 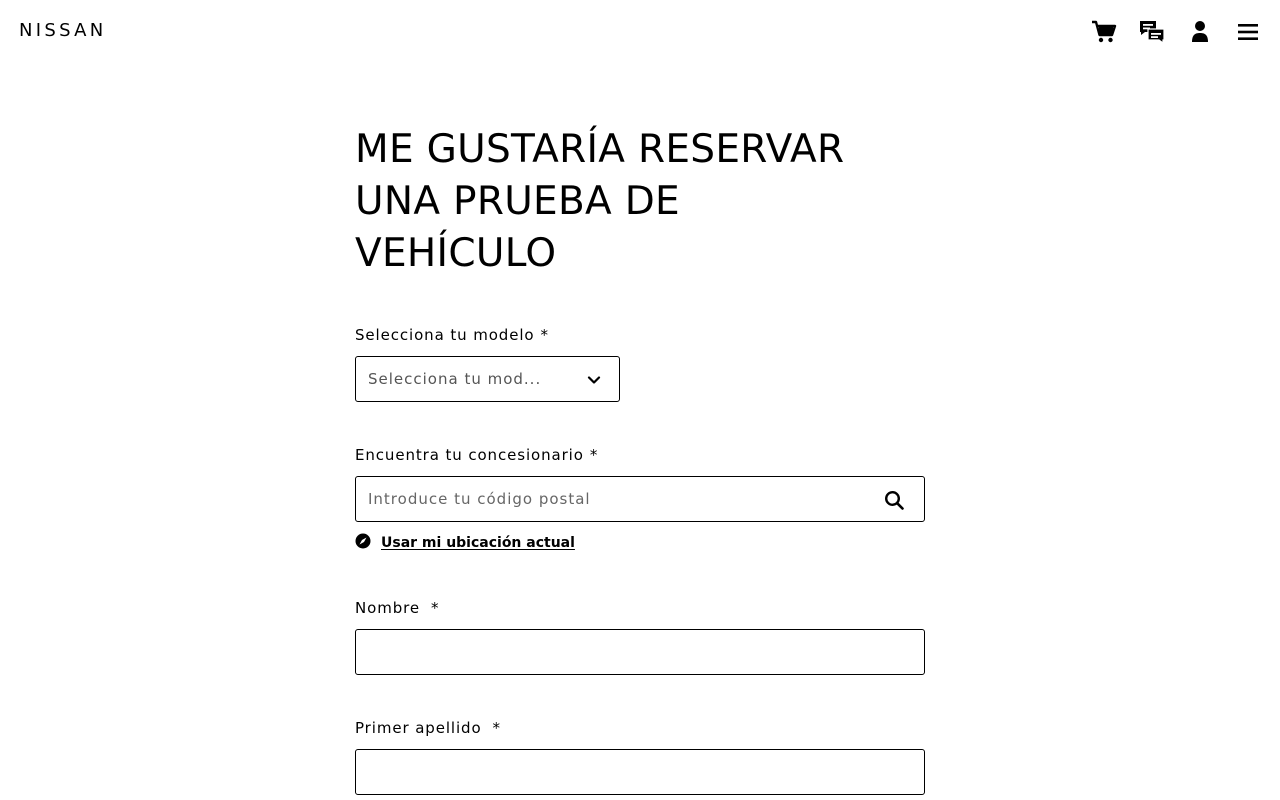 What do you see at coordinates (387, 608) in the screenshot?
I see `first-name-label-text: Nombre` at bounding box center [387, 608].